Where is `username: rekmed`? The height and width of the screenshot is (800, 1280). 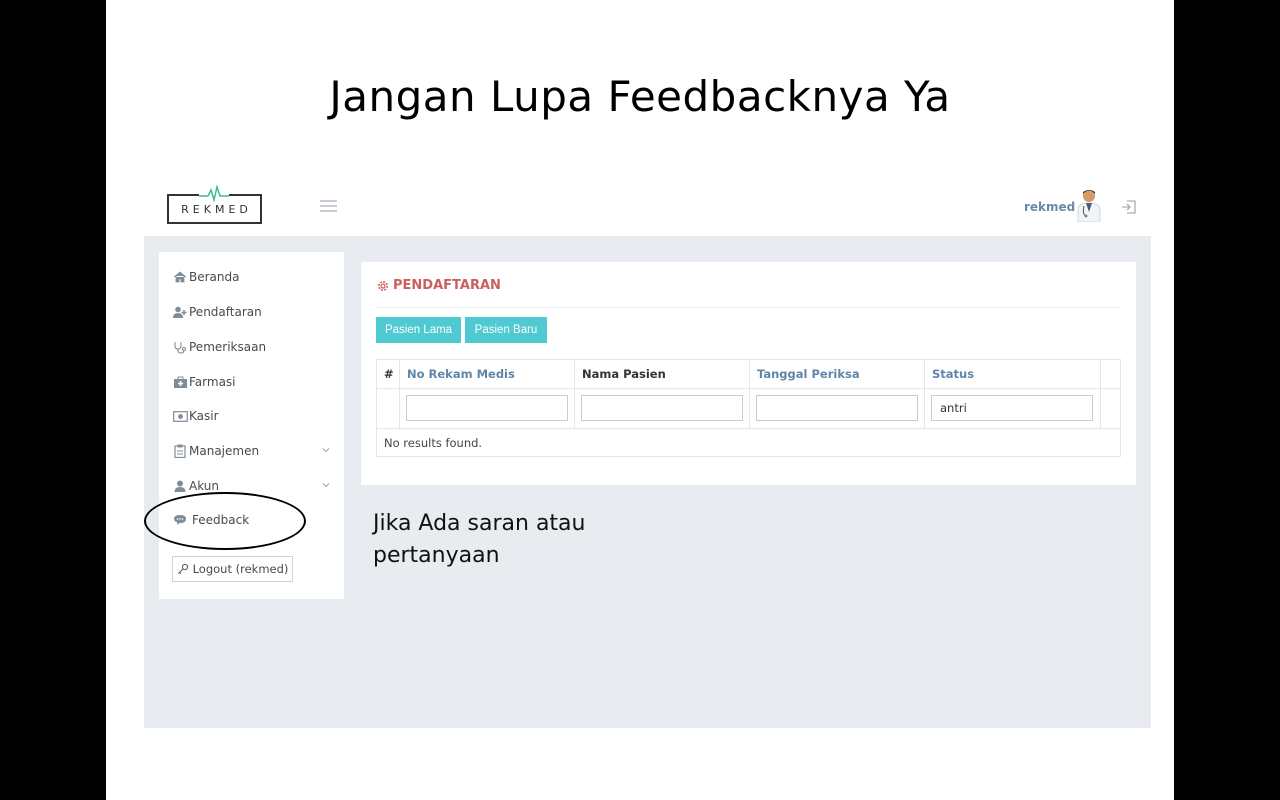
username: rekmed is located at coordinates (1049, 207).